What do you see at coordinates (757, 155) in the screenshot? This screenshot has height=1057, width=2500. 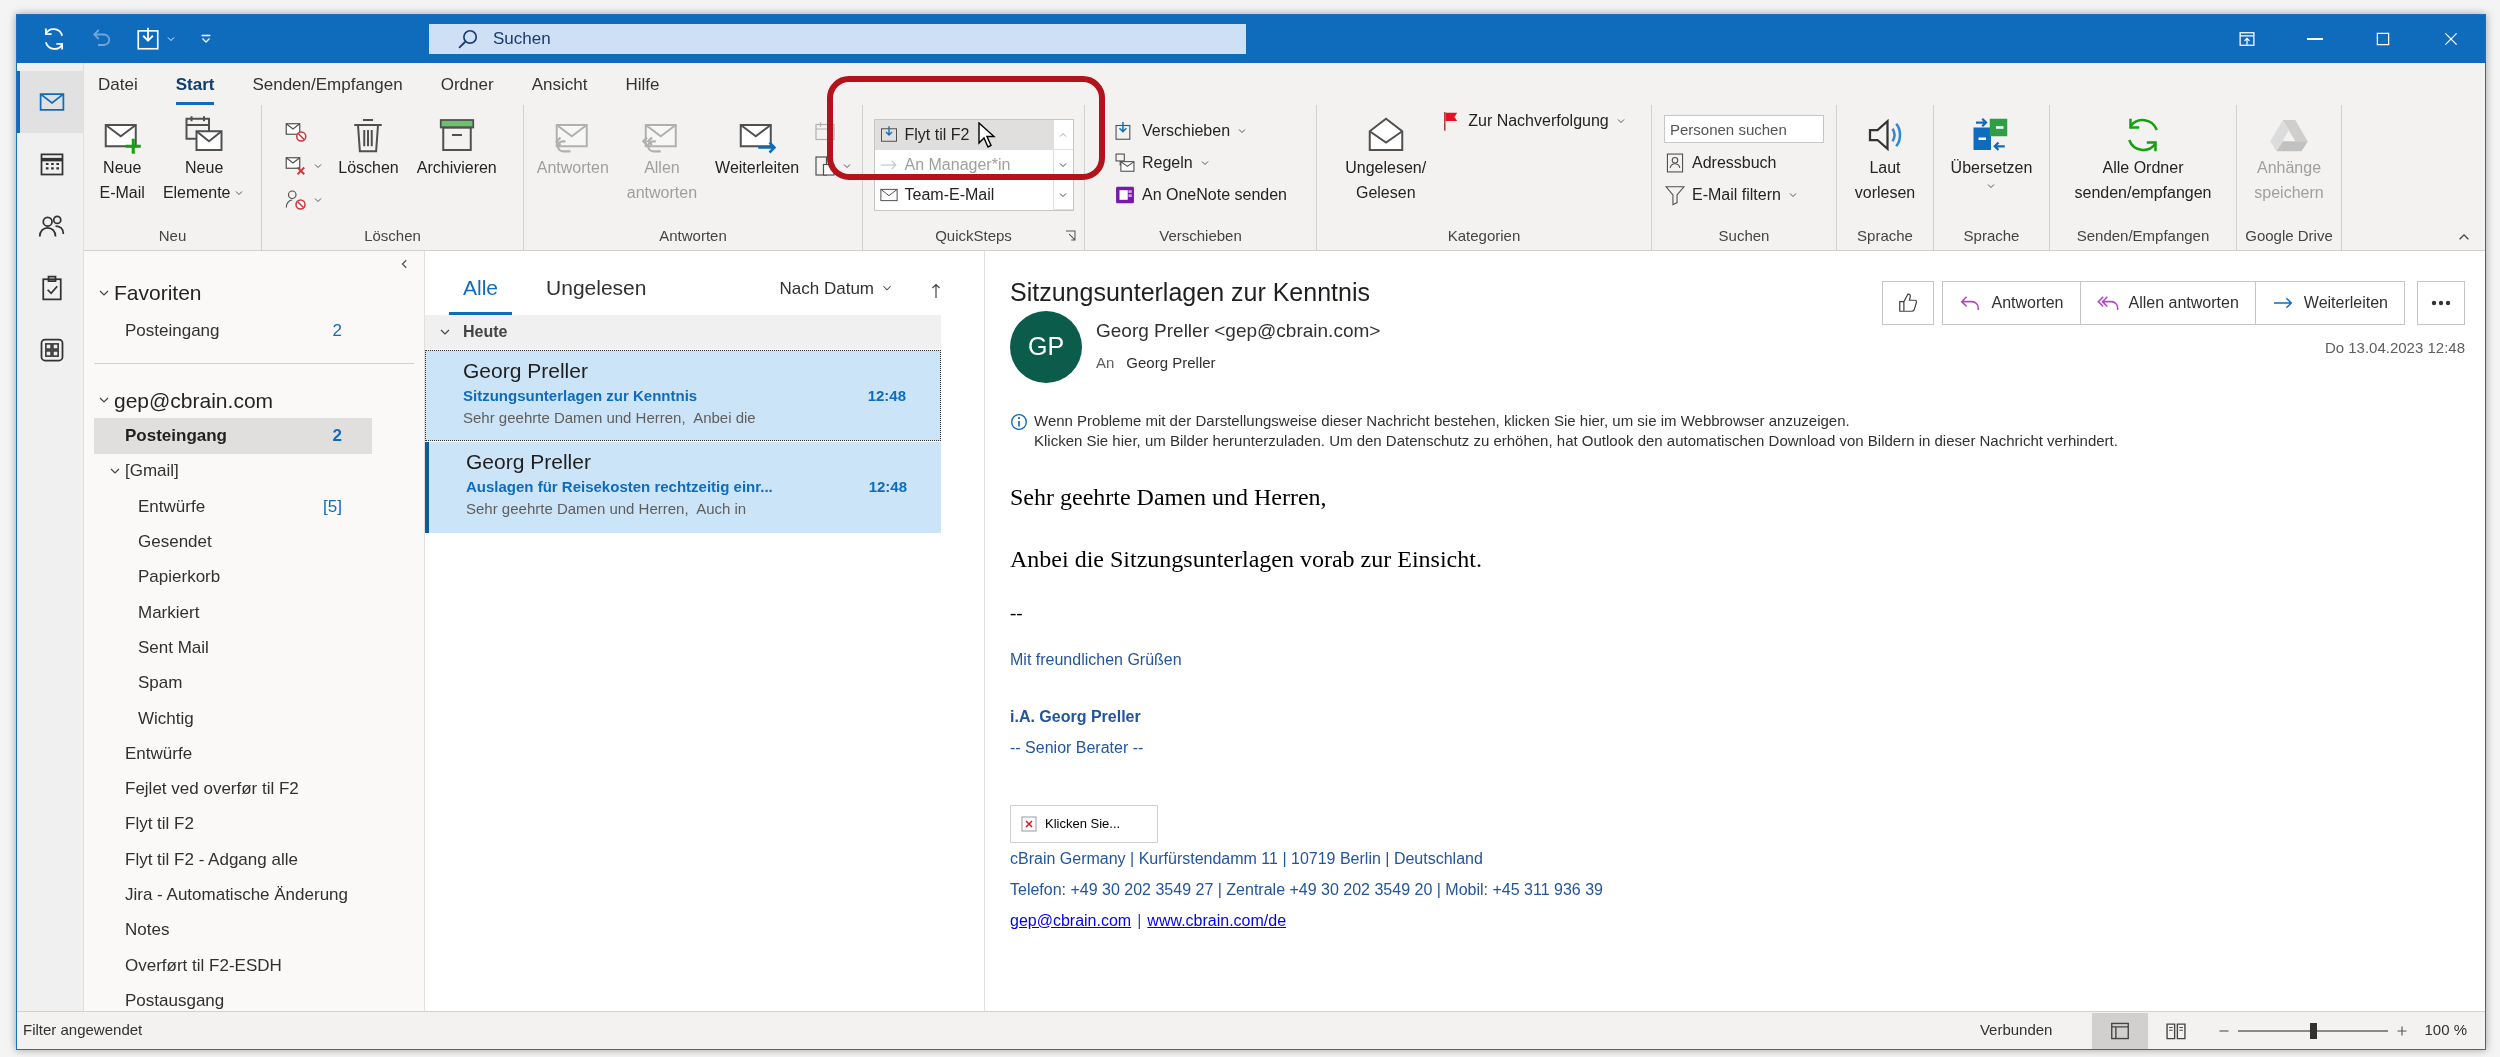 I see `ribbon-button: Weiterleiten` at bounding box center [757, 155].